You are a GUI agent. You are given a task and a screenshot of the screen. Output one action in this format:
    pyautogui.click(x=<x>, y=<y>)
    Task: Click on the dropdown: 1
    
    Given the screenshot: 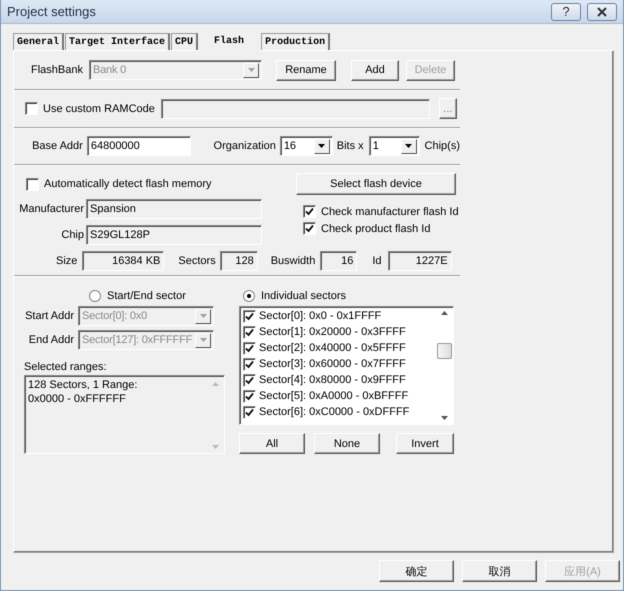 What is the action you would take?
    pyautogui.click(x=394, y=146)
    